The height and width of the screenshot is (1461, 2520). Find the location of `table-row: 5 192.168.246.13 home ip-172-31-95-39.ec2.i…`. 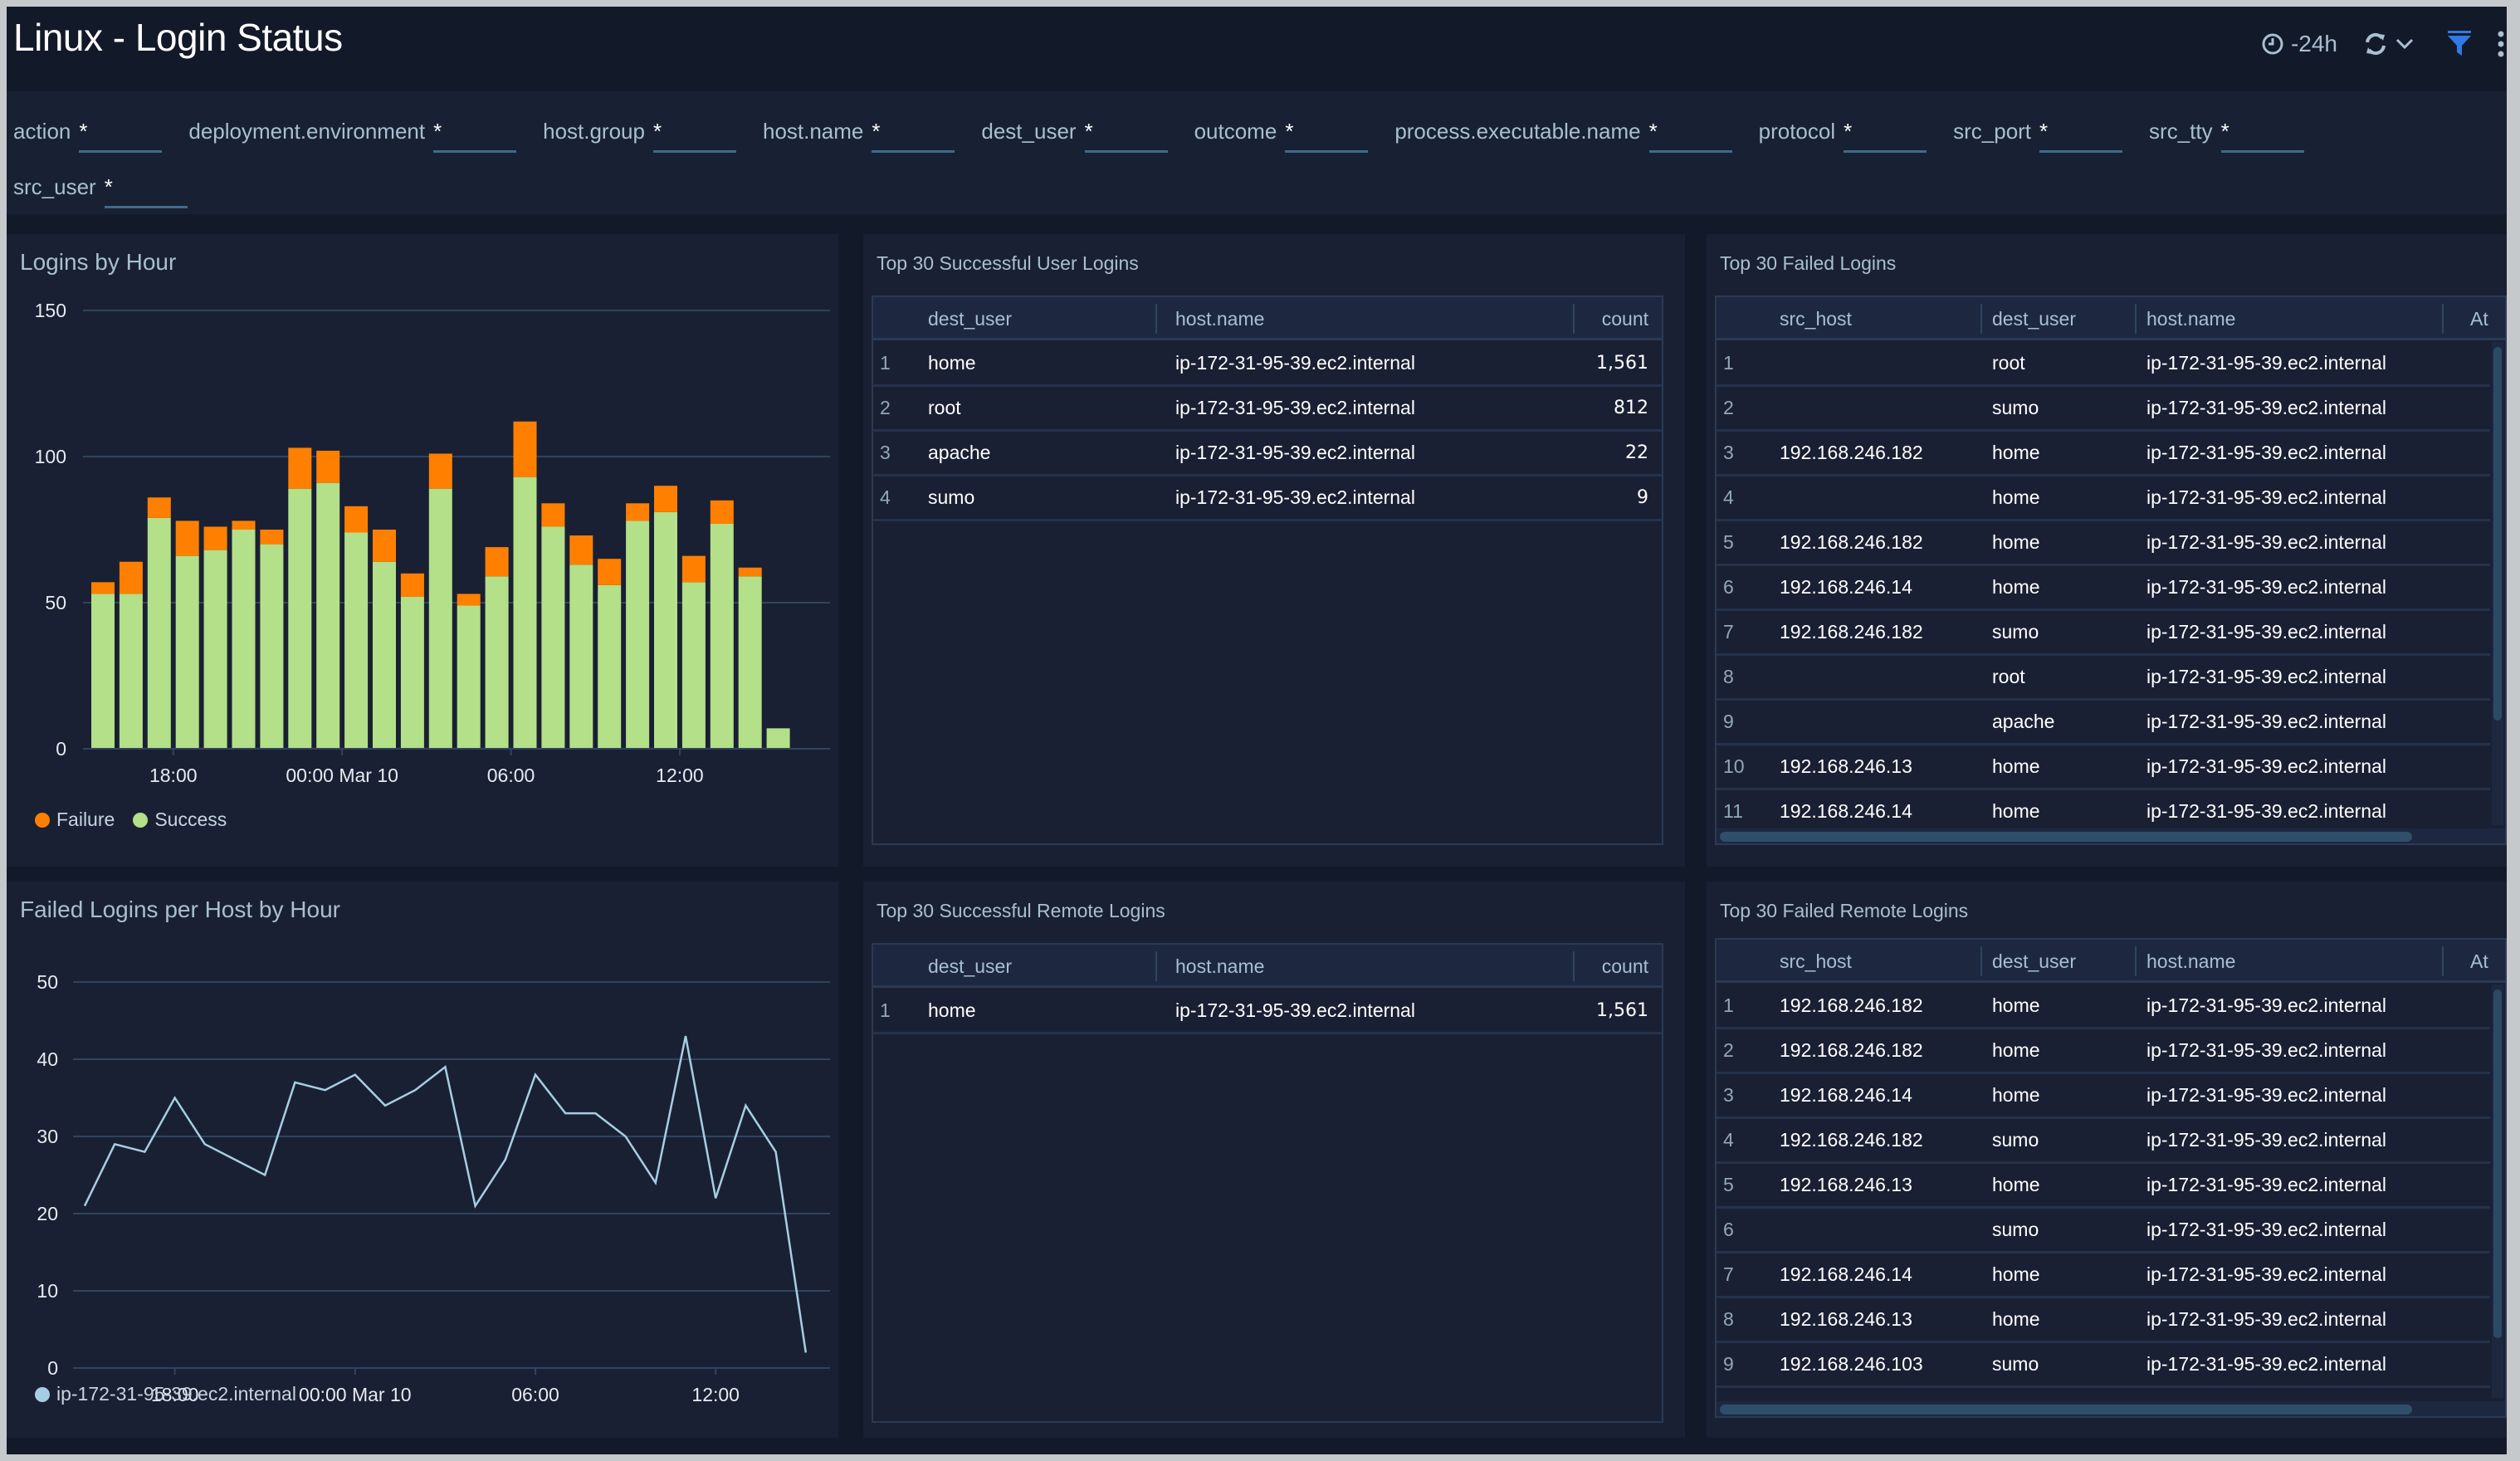

table-row: 5 192.168.246.13 home ip-172-31-95-39.ec2.i… is located at coordinates (2103, 1186).